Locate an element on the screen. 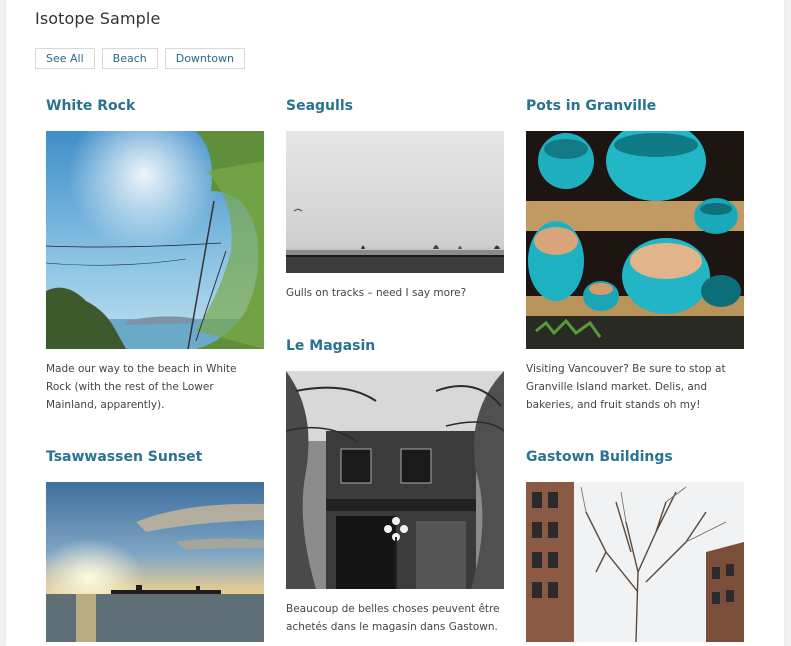  card-title-link: Tsawwassen Sunset is located at coordinates (155, 457).